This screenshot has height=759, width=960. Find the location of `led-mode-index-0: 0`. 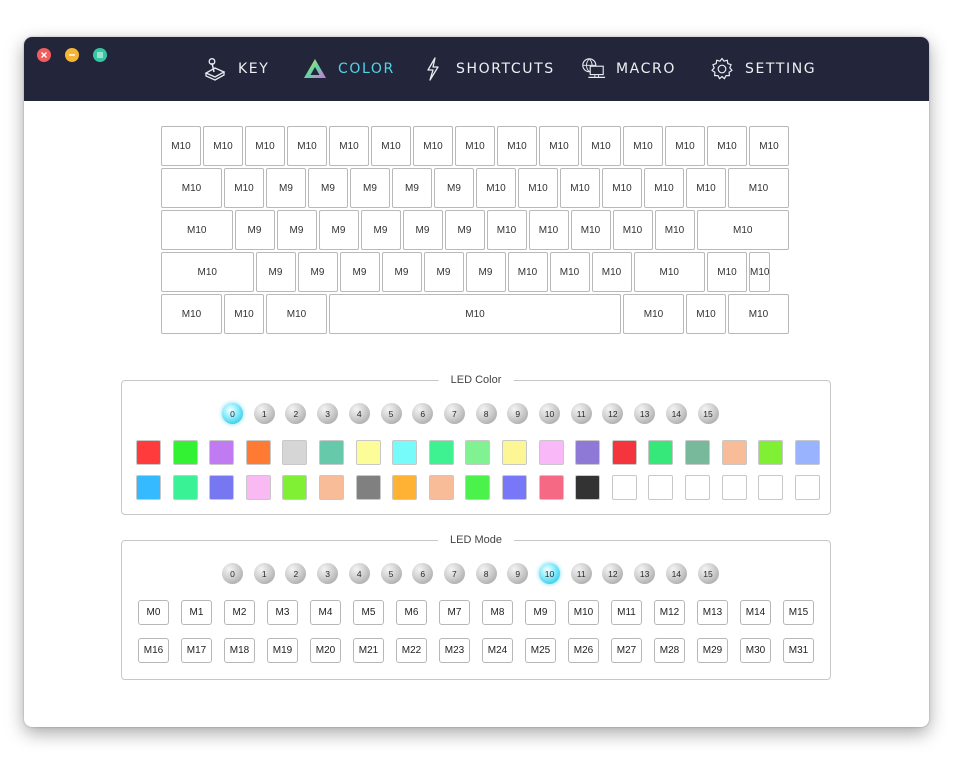

led-mode-index-0: 0 is located at coordinates (232, 573).